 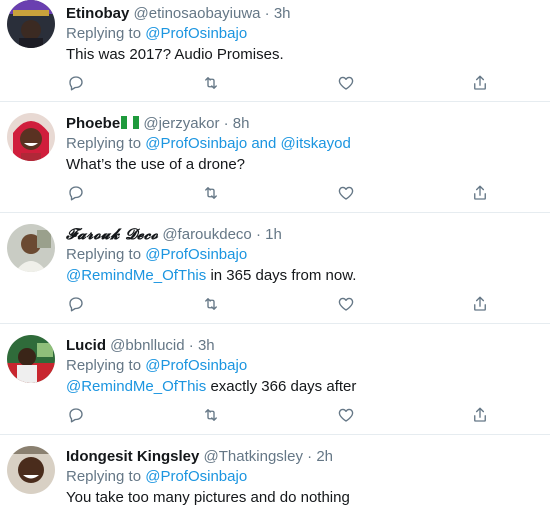 I want to click on display-name: Lucid, so click(x=86, y=345).